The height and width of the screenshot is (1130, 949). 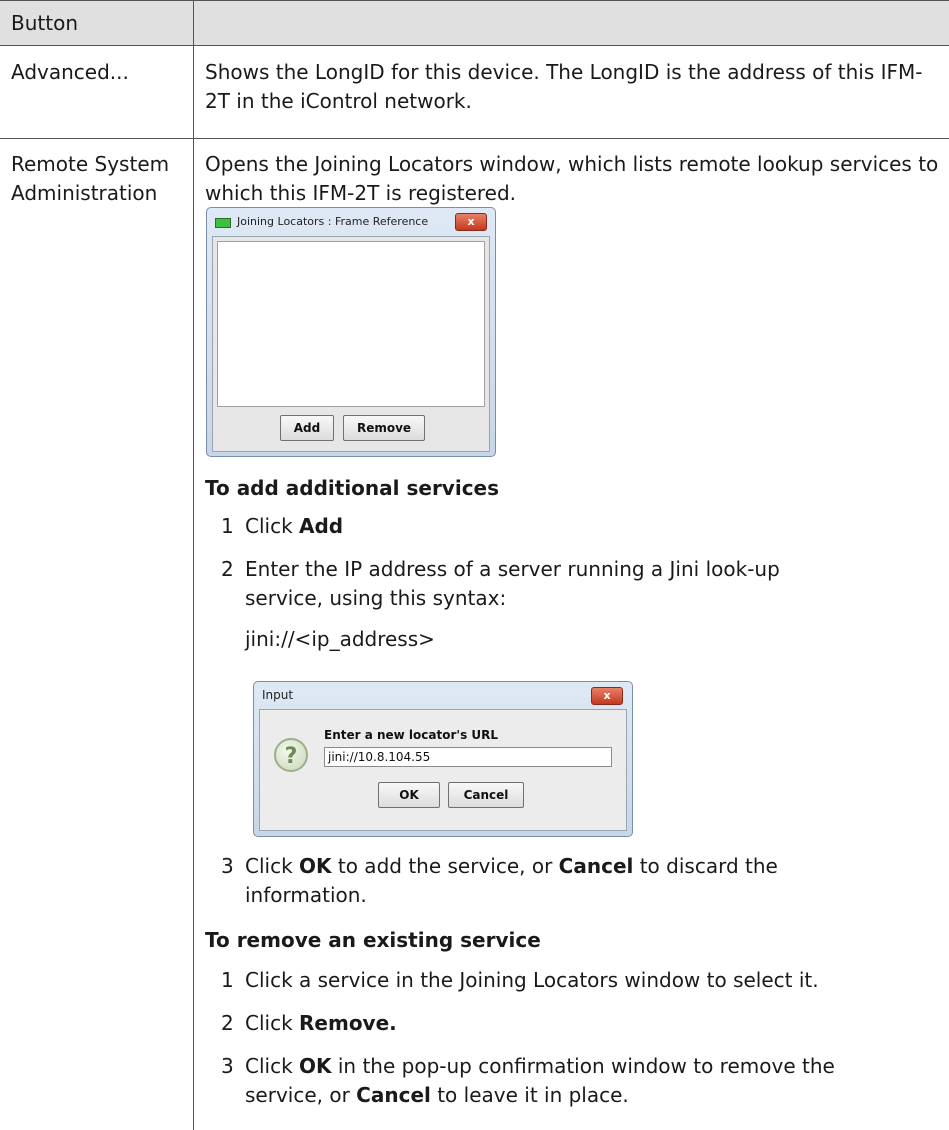 What do you see at coordinates (44, 23) in the screenshot?
I see `header-button-label: Button` at bounding box center [44, 23].